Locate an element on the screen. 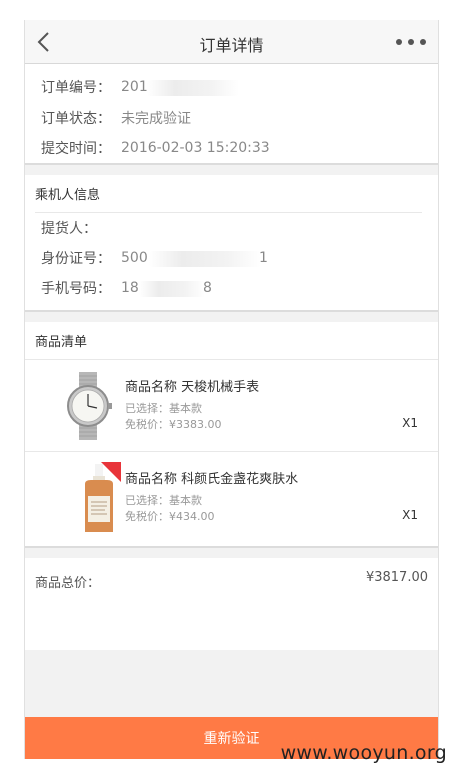 The height and width of the screenshot is (780, 457). phone-number-value: 18 8 is located at coordinates (171, 288).